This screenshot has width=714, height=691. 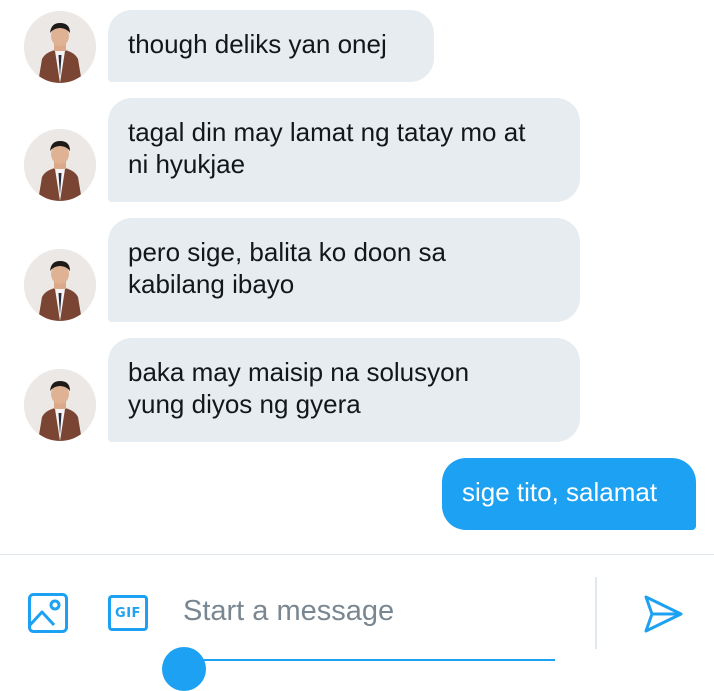 I want to click on message-input, so click(x=369, y=611).